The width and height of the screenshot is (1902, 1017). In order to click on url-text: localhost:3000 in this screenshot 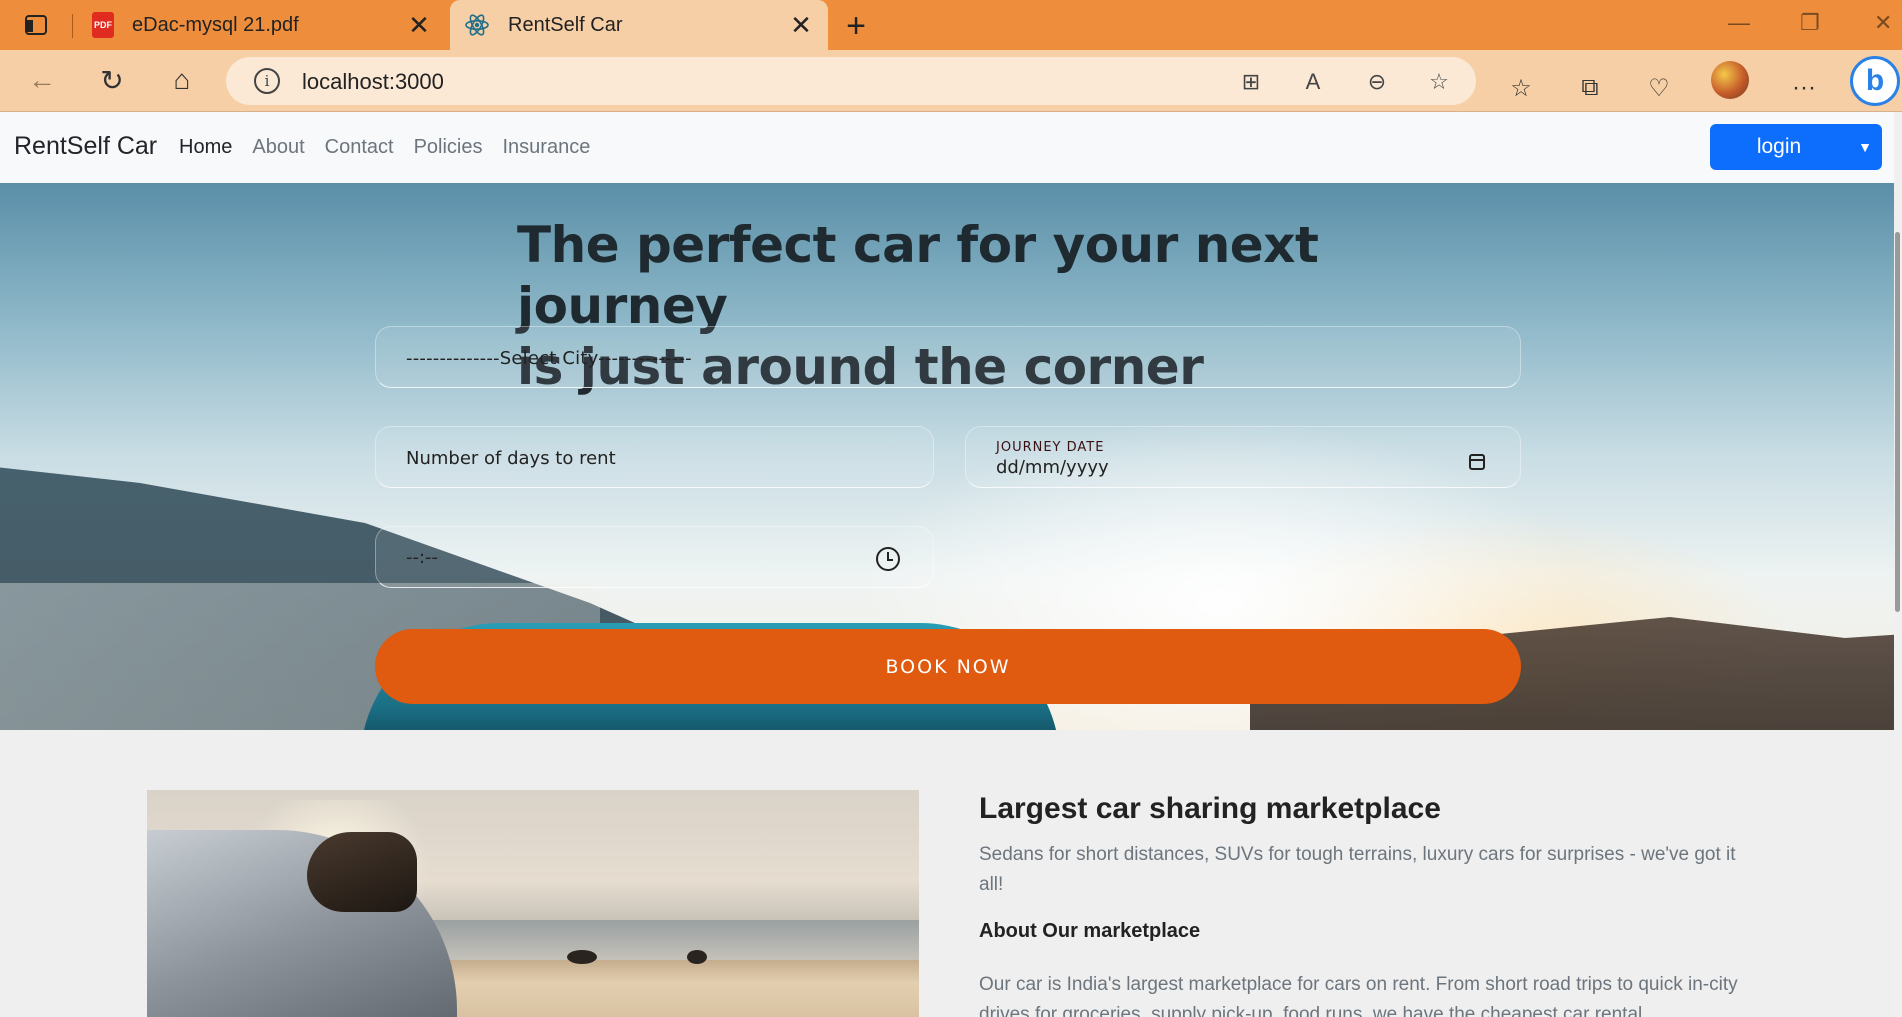, I will do `click(373, 82)`.